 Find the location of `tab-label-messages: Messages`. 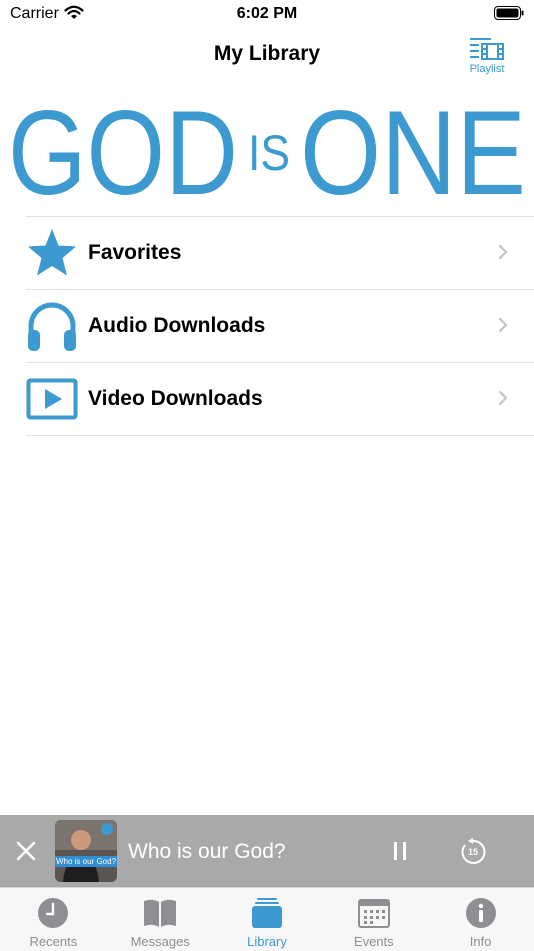

tab-label-messages: Messages is located at coordinates (160, 941).